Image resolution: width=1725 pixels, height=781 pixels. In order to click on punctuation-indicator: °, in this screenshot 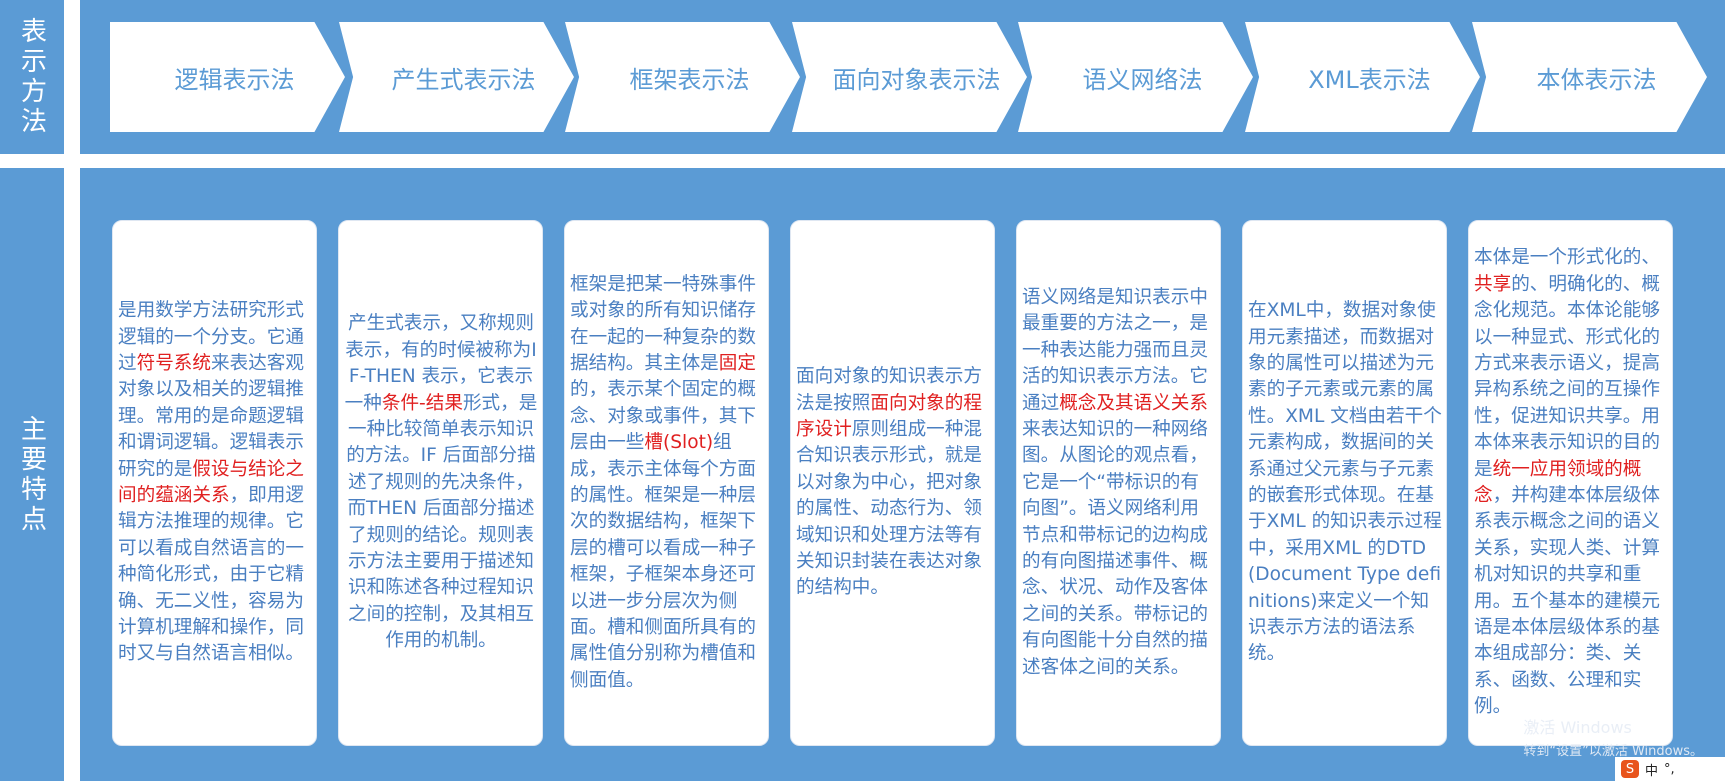, I will do `click(1669, 769)`.